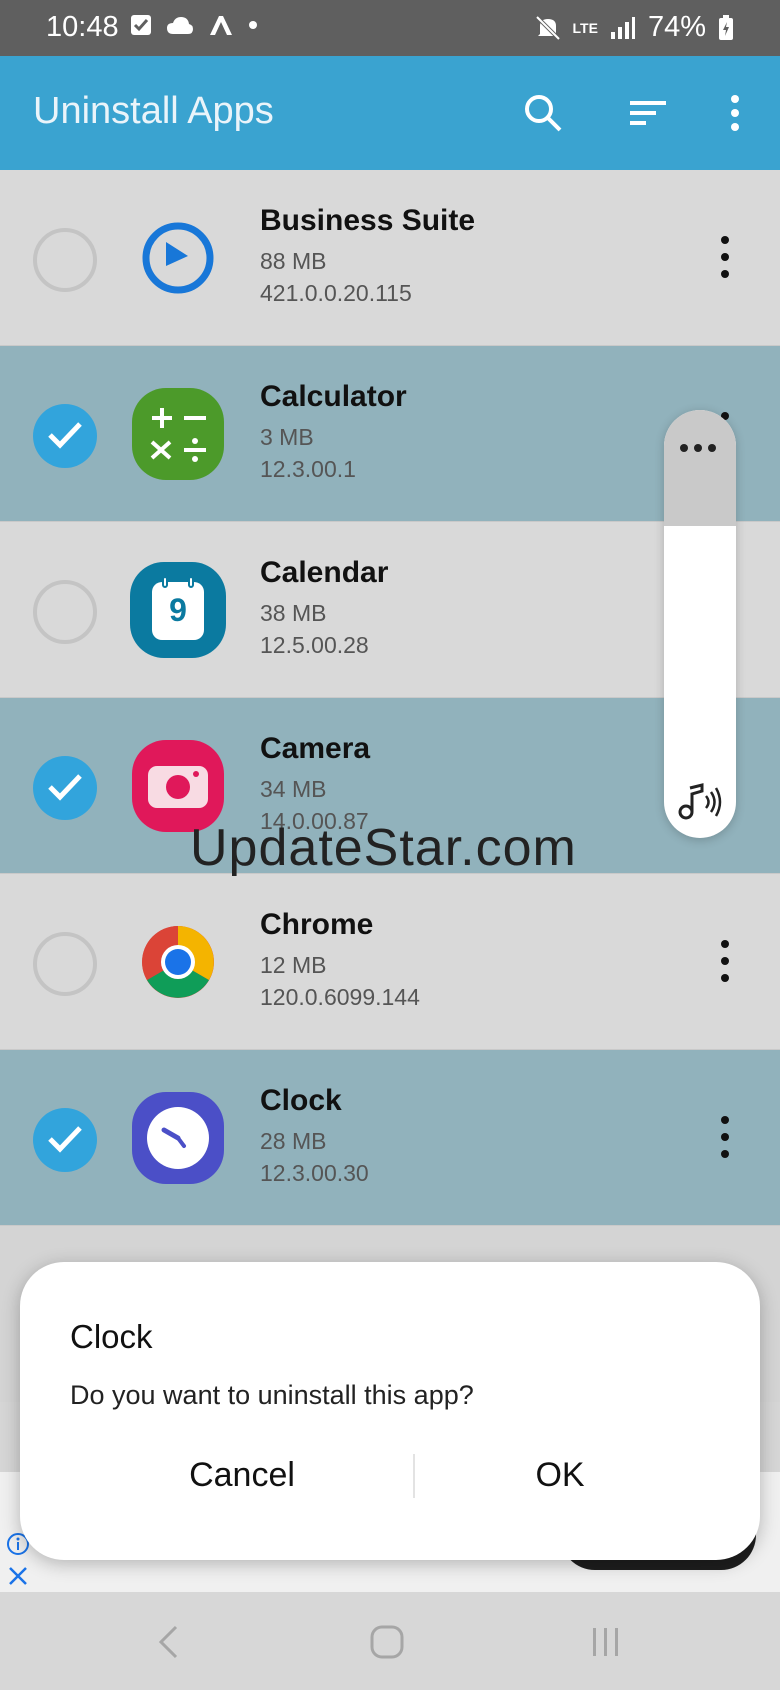 The height and width of the screenshot is (1690, 780). What do you see at coordinates (287, 437) in the screenshot?
I see `app-size: 3 MB` at bounding box center [287, 437].